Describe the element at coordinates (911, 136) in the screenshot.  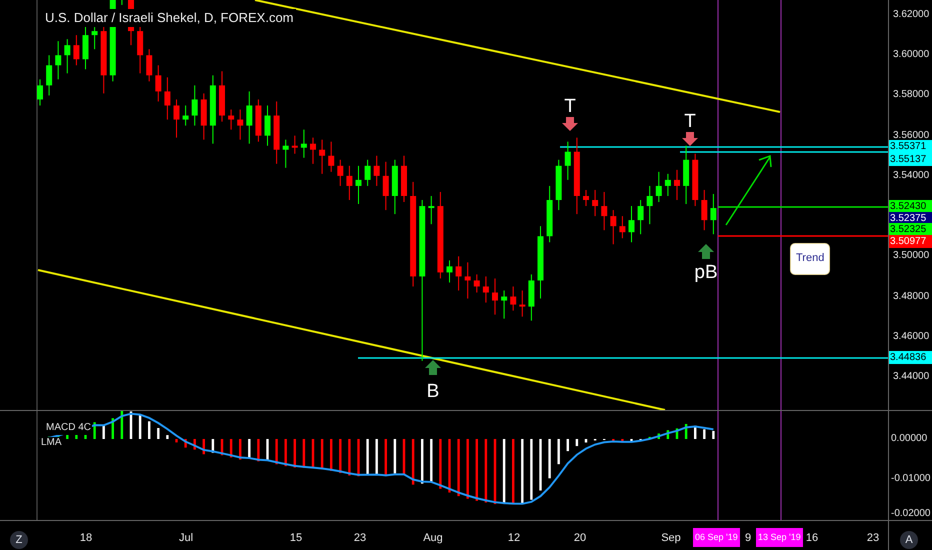
I see `price-tick-label: 3.56000` at that location.